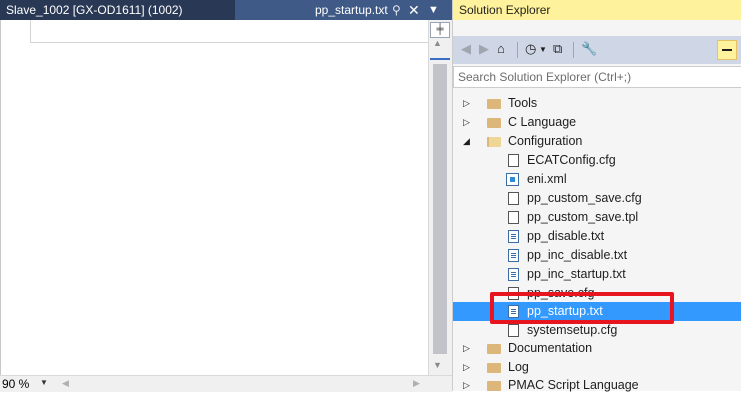 The height and width of the screenshot is (395, 741). Describe the element at coordinates (597, 77) in the screenshot. I see `search-input: Search Solution Explorer (Ctrl+;)` at that location.